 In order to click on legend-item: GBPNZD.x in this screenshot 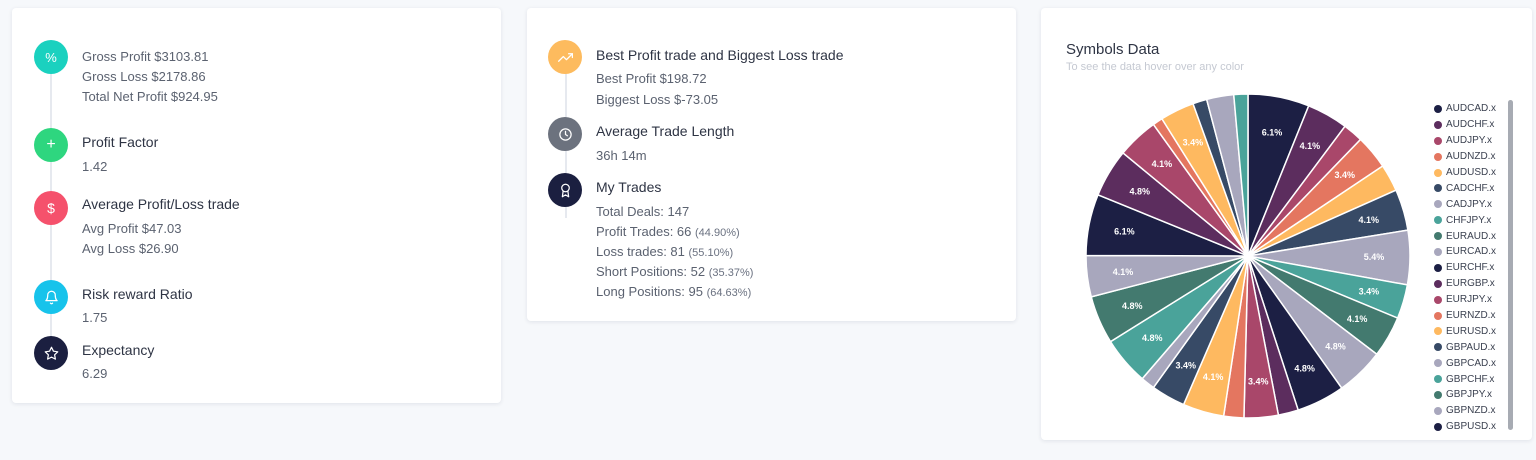, I will do `click(1469, 411)`.